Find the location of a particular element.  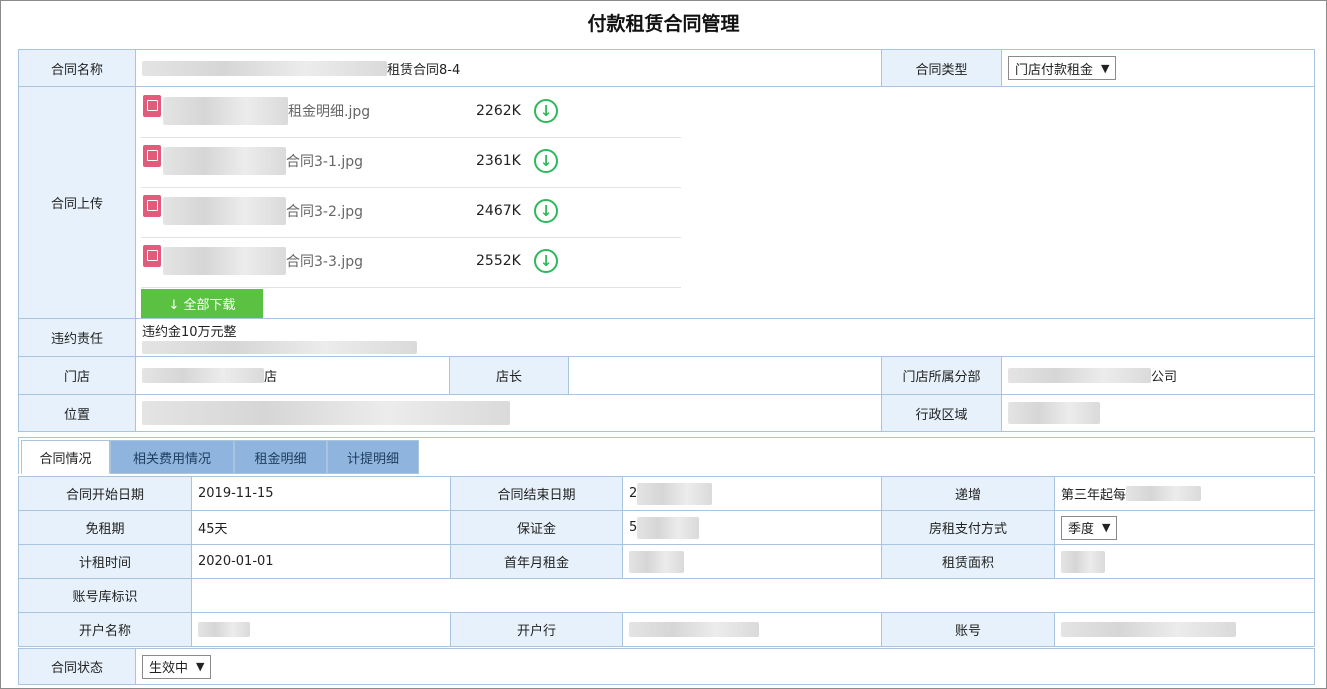

contract-name-field: 租赁合同8-4 is located at coordinates (508, 68).